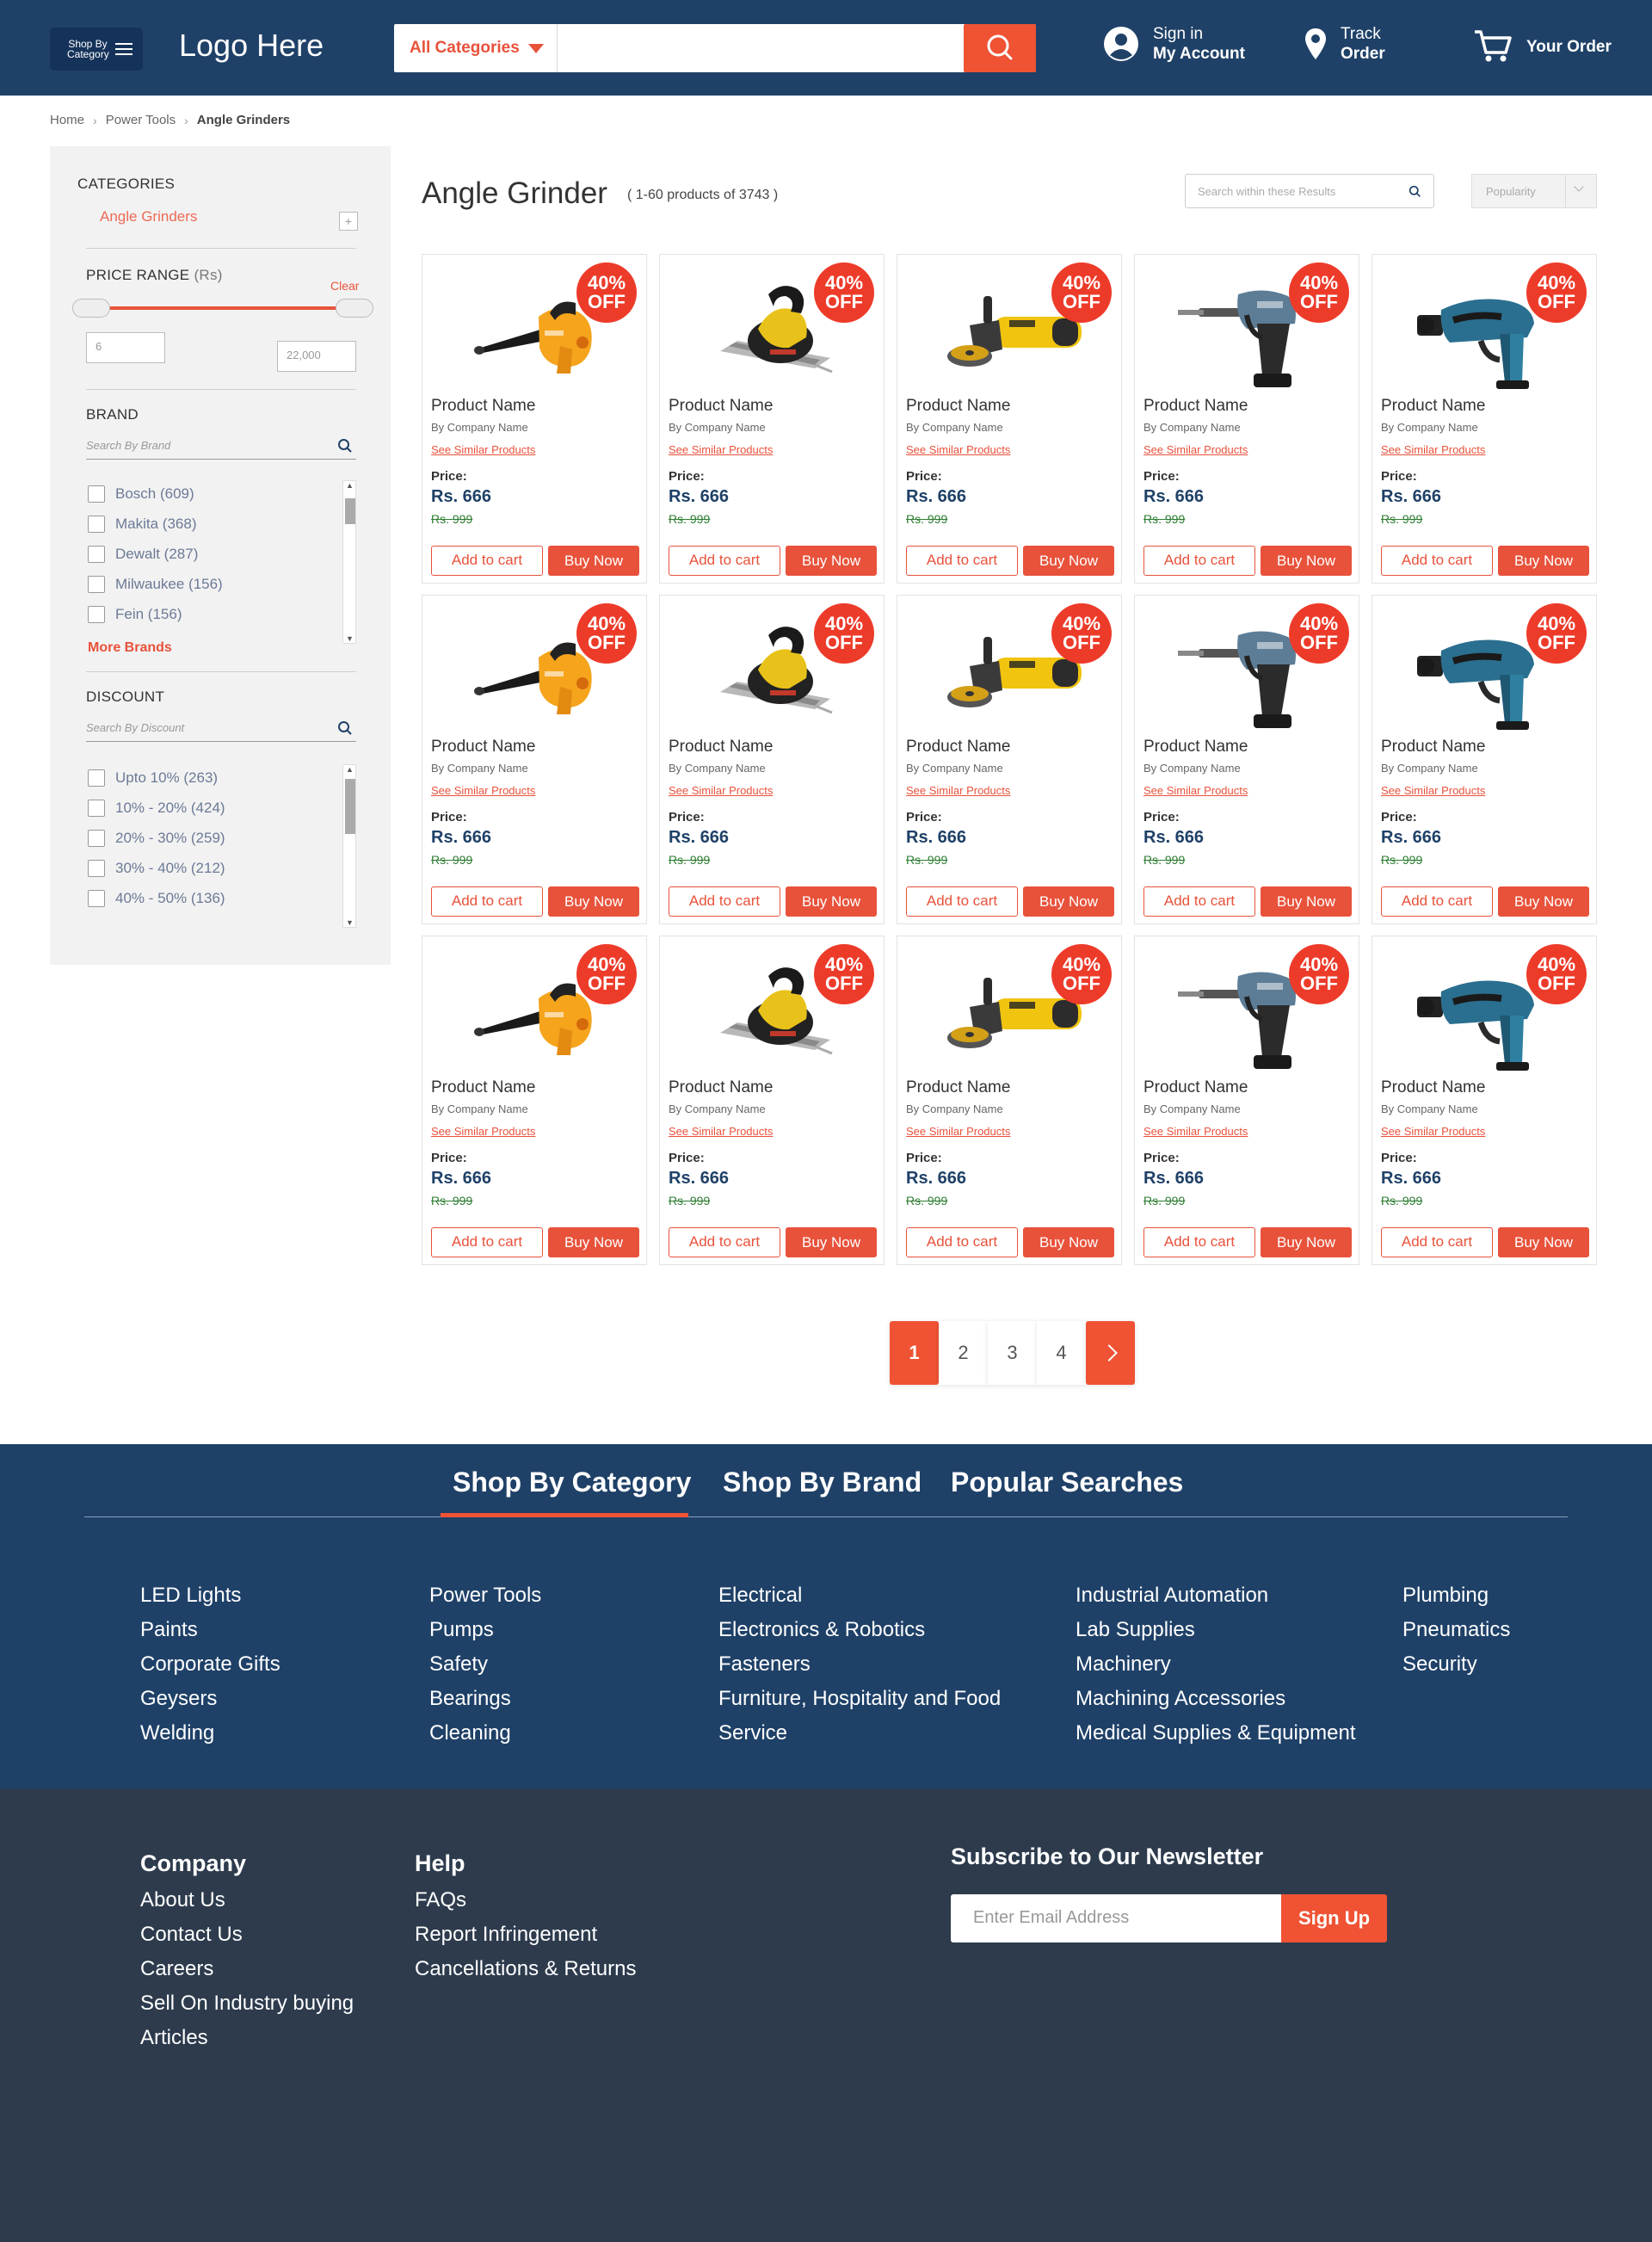  What do you see at coordinates (221, 729) in the screenshot?
I see `discount-search-input: Search By Discount` at bounding box center [221, 729].